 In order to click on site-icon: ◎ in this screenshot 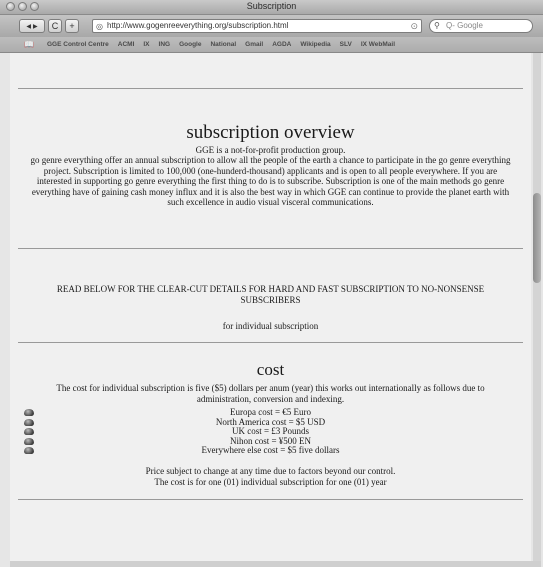, I will do `click(99, 26)`.